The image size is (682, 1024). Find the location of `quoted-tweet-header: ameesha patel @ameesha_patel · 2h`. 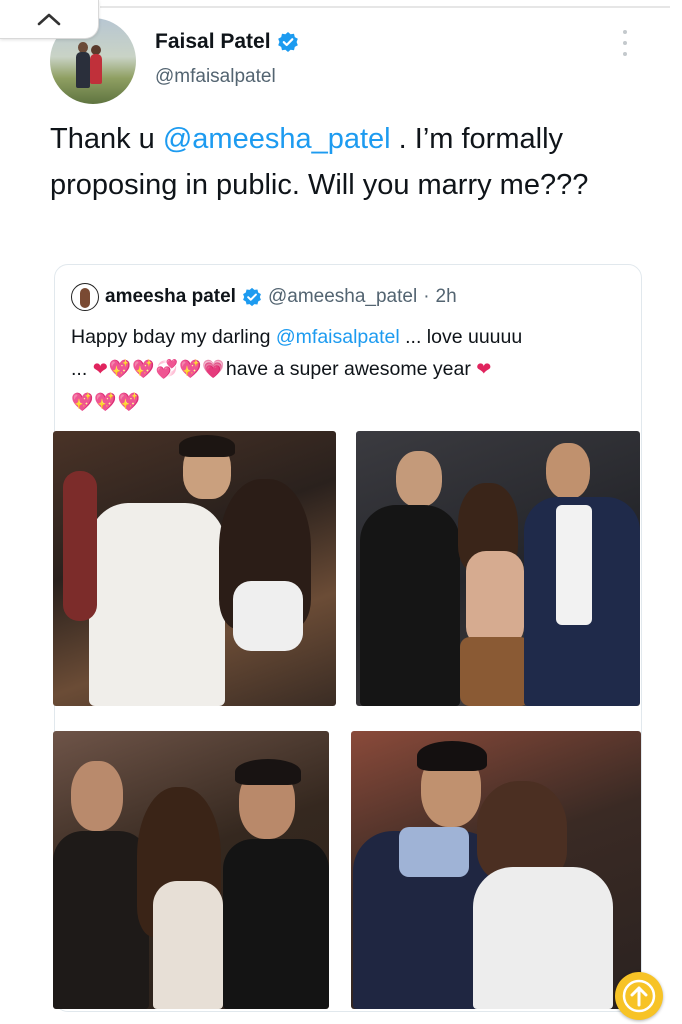

quoted-tweet-header: ameesha patel @ameesha_patel · 2h is located at coordinates (264, 297).